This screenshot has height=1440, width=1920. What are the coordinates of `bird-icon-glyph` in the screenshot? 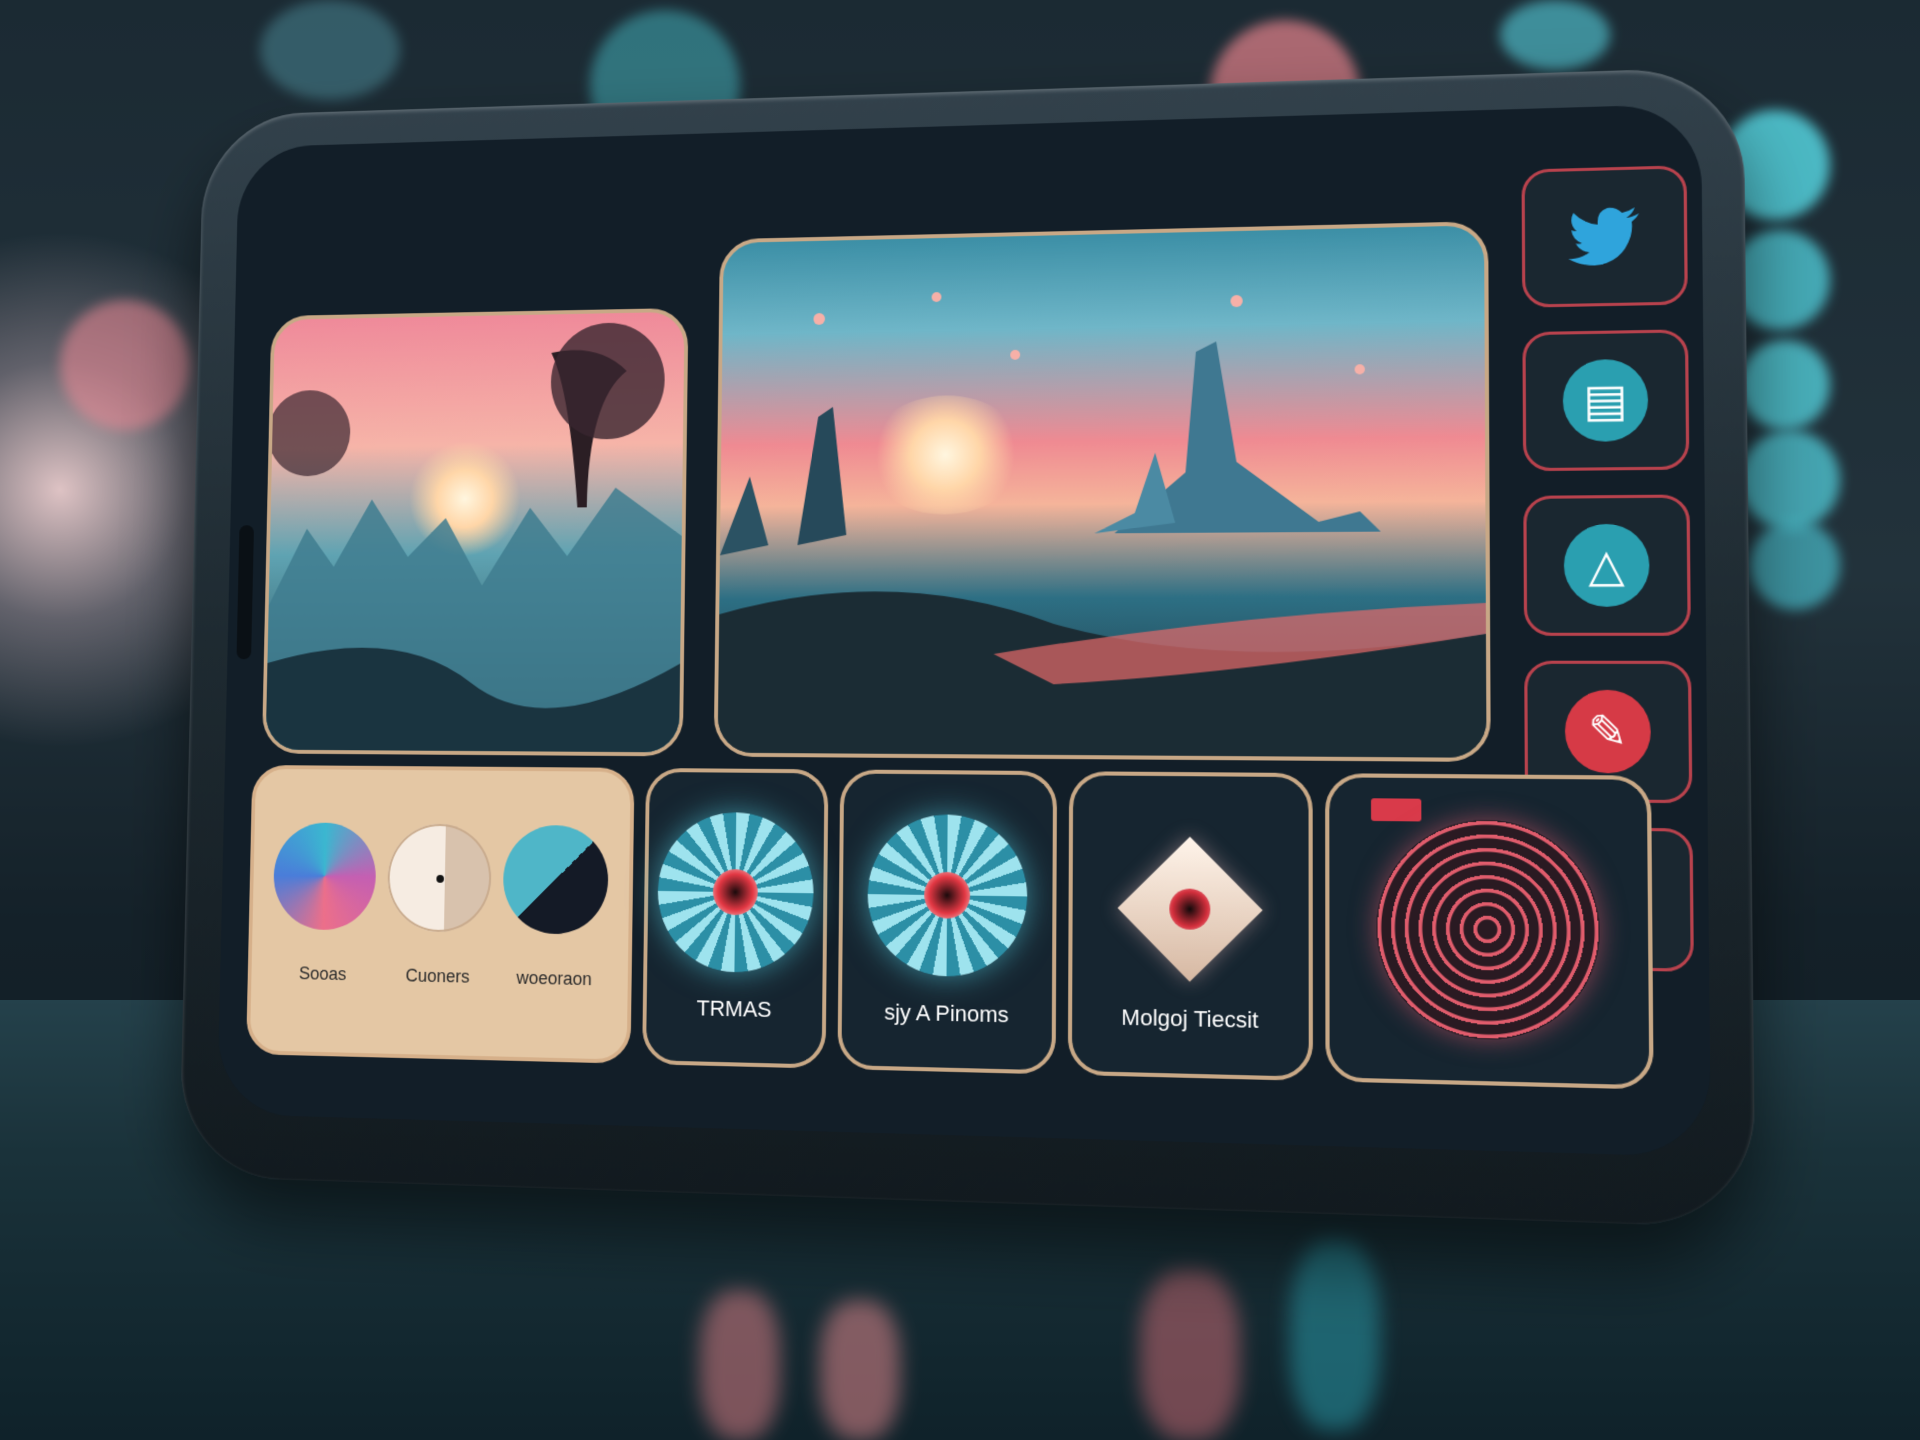 It's located at (1604, 237).